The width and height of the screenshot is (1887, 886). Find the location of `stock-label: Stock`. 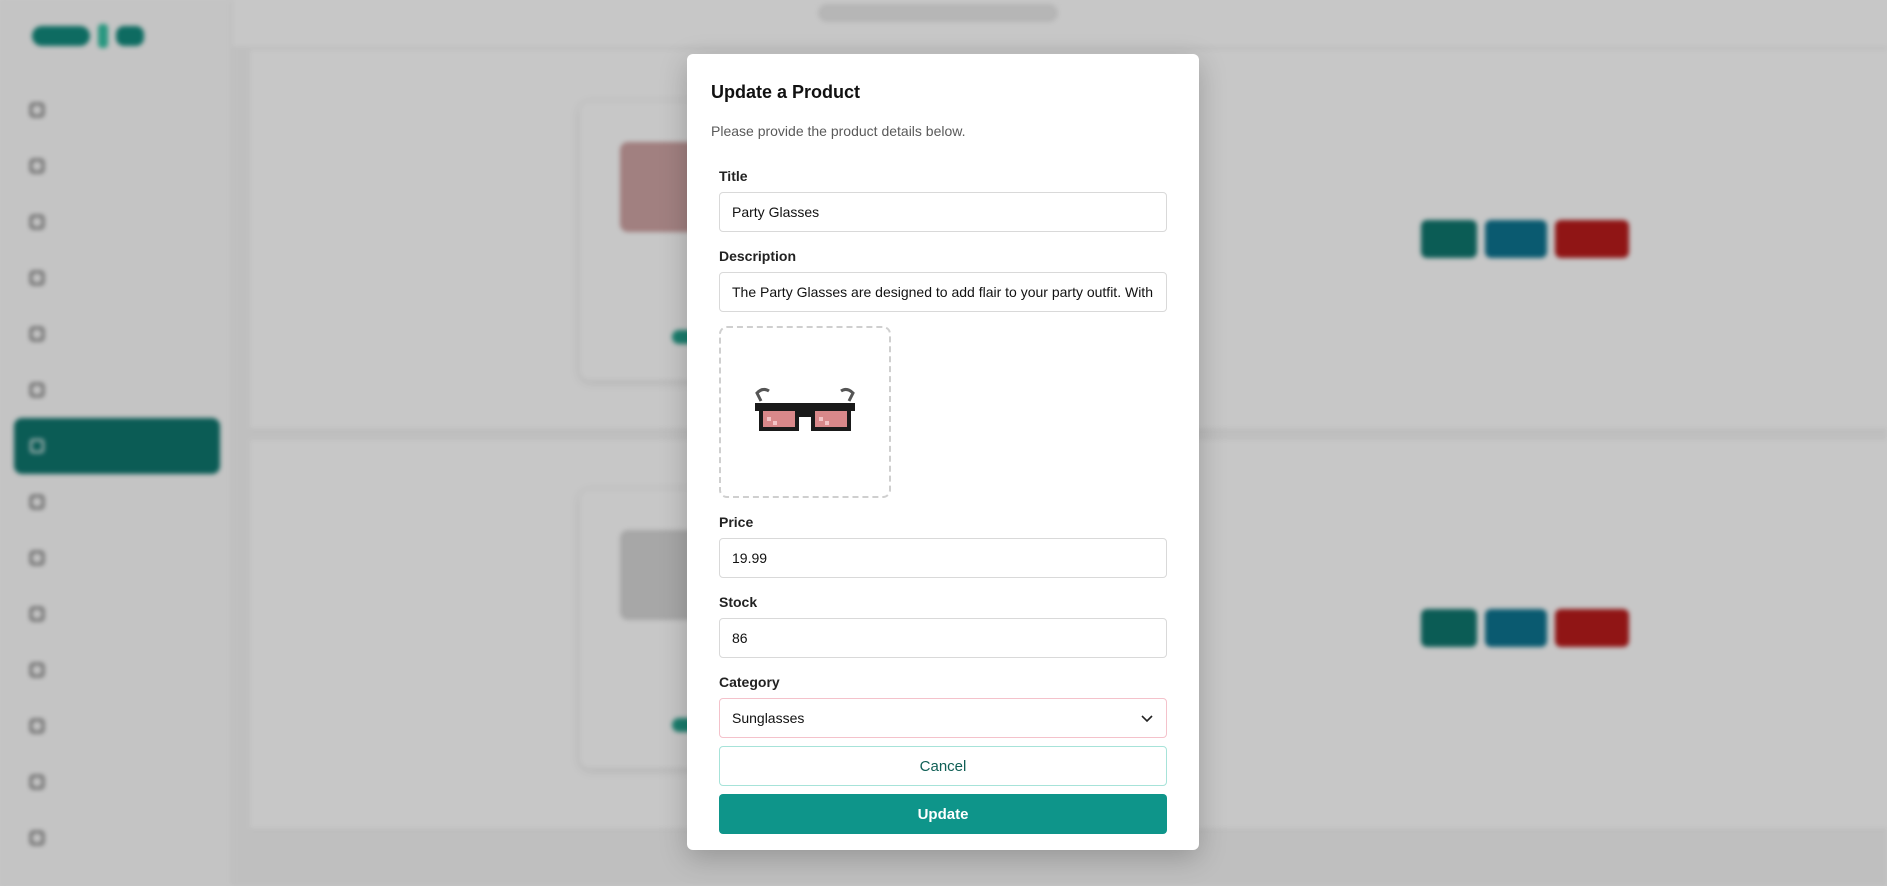

stock-label: Stock is located at coordinates (738, 602).